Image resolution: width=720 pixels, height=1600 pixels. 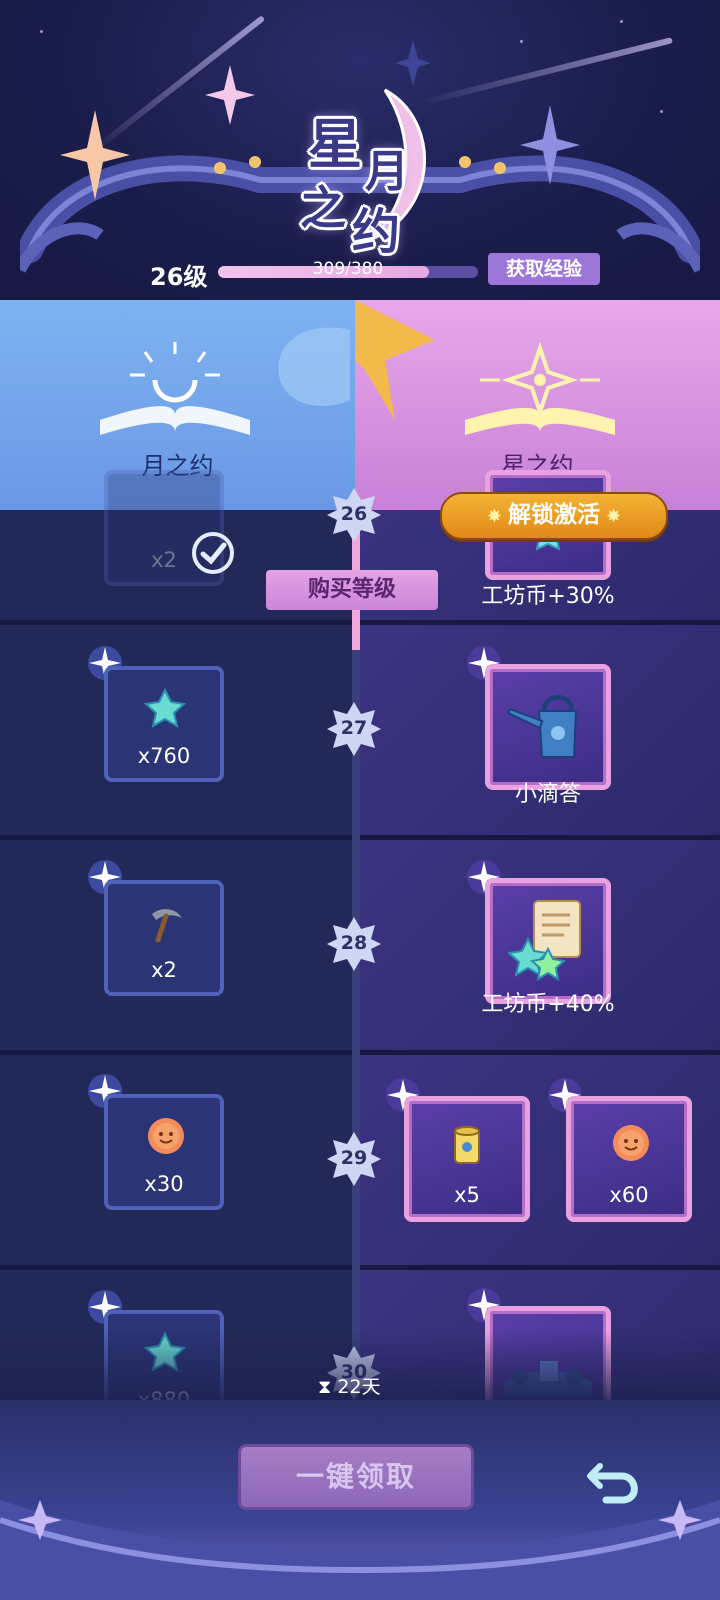 I want to click on level-node-28: 28, so click(x=354, y=944).